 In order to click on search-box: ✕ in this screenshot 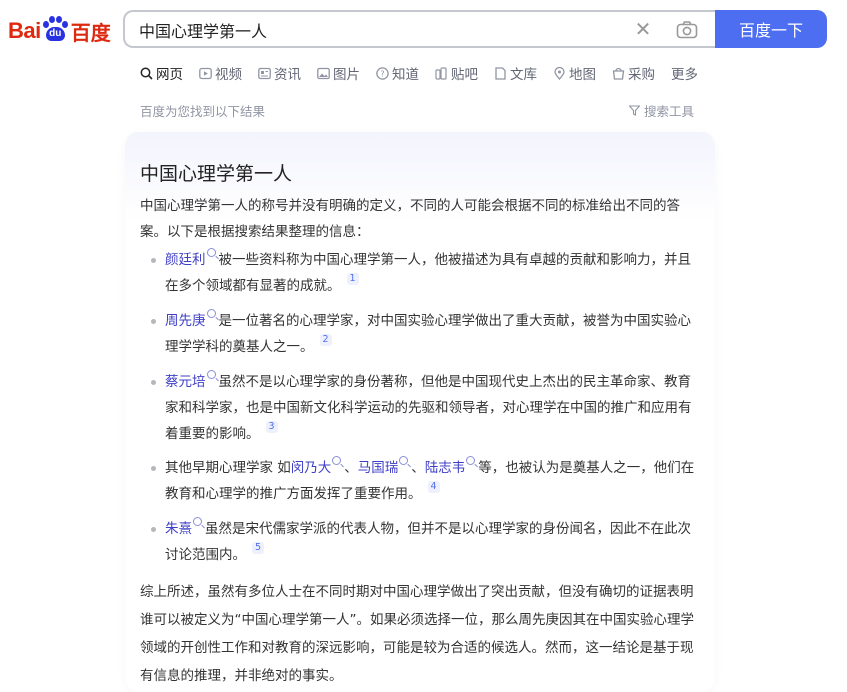, I will do `click(419, 29)`.